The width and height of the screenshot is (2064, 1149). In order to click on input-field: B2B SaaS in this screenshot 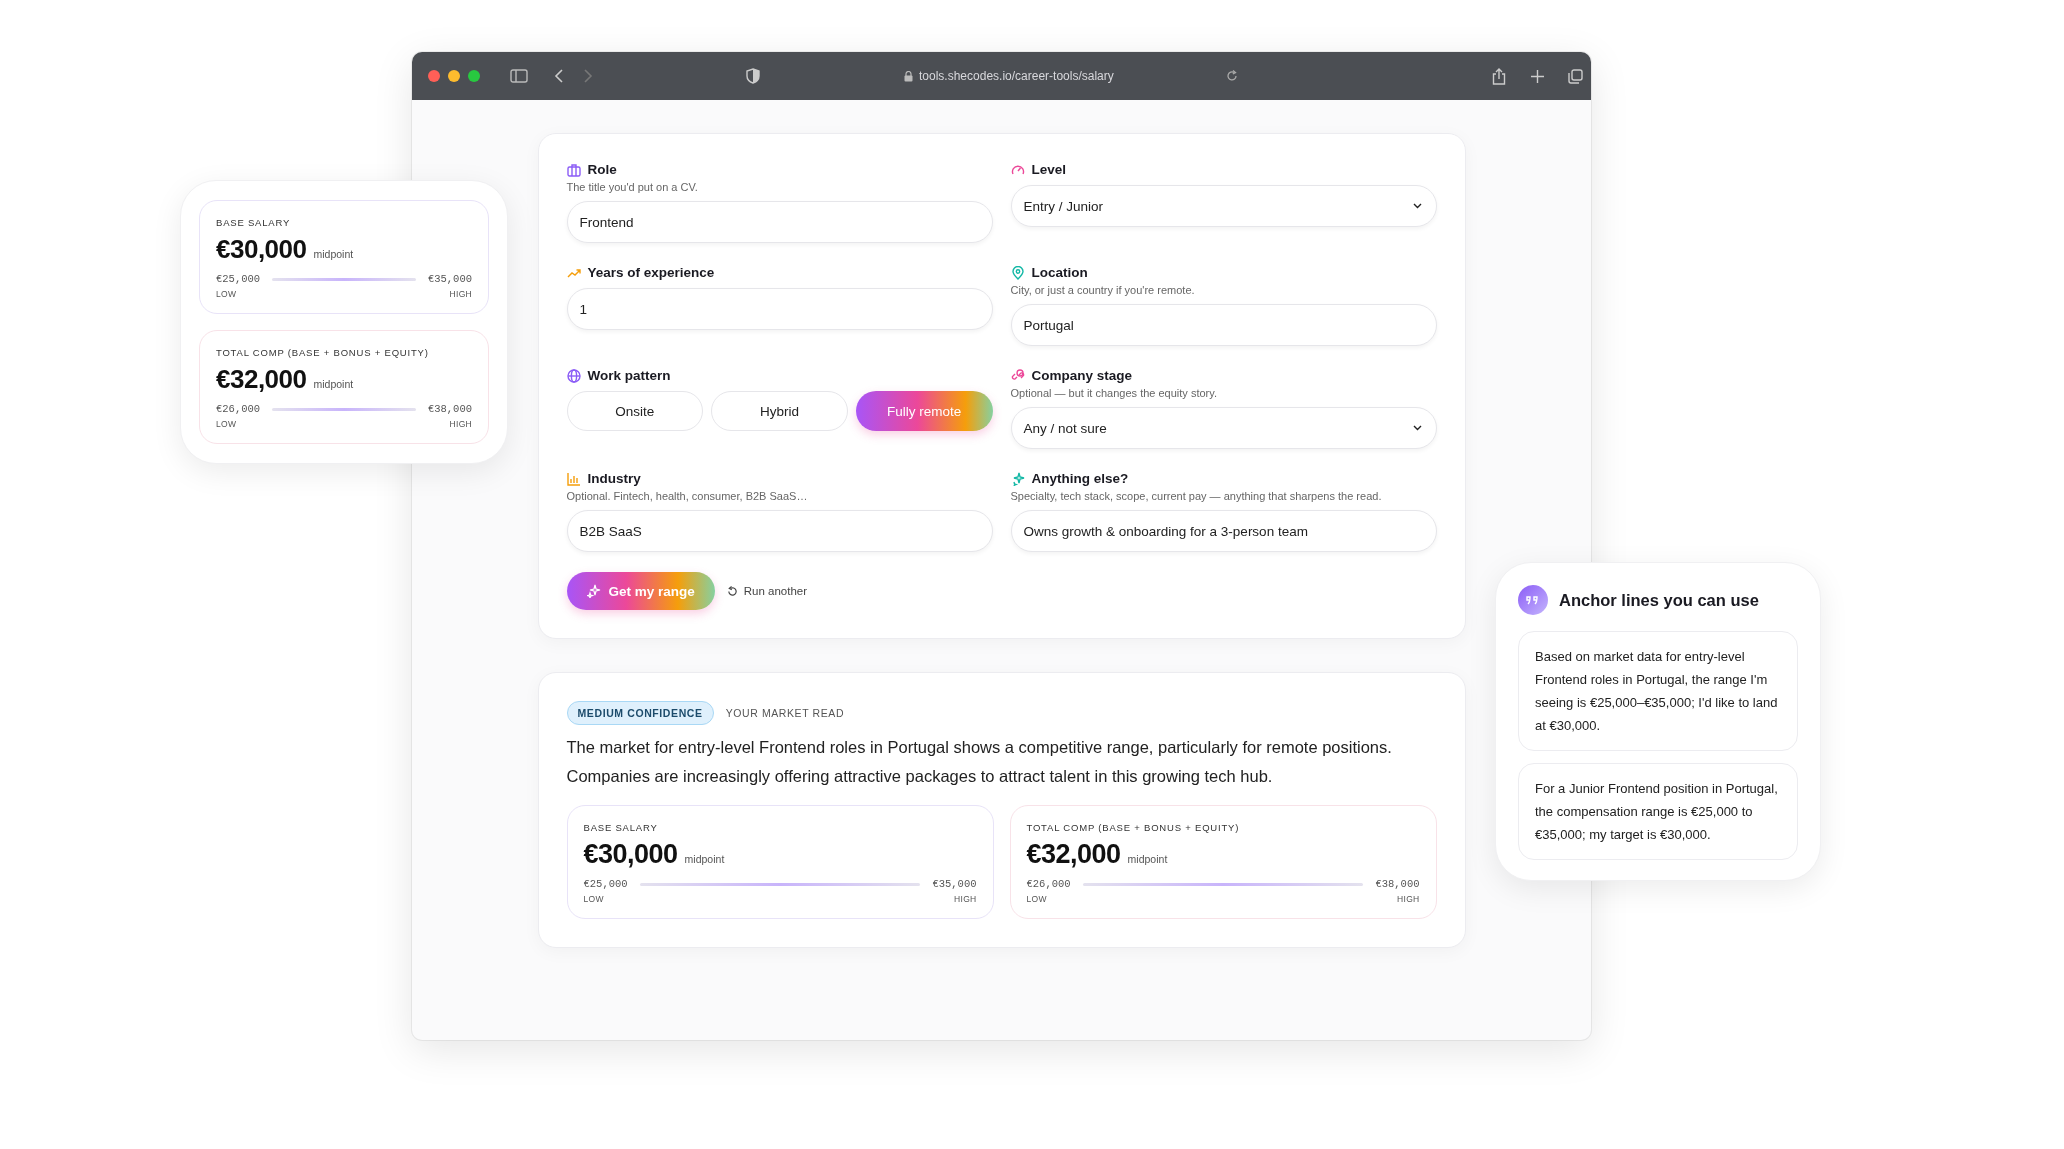, I will do `click(779, 531)`.